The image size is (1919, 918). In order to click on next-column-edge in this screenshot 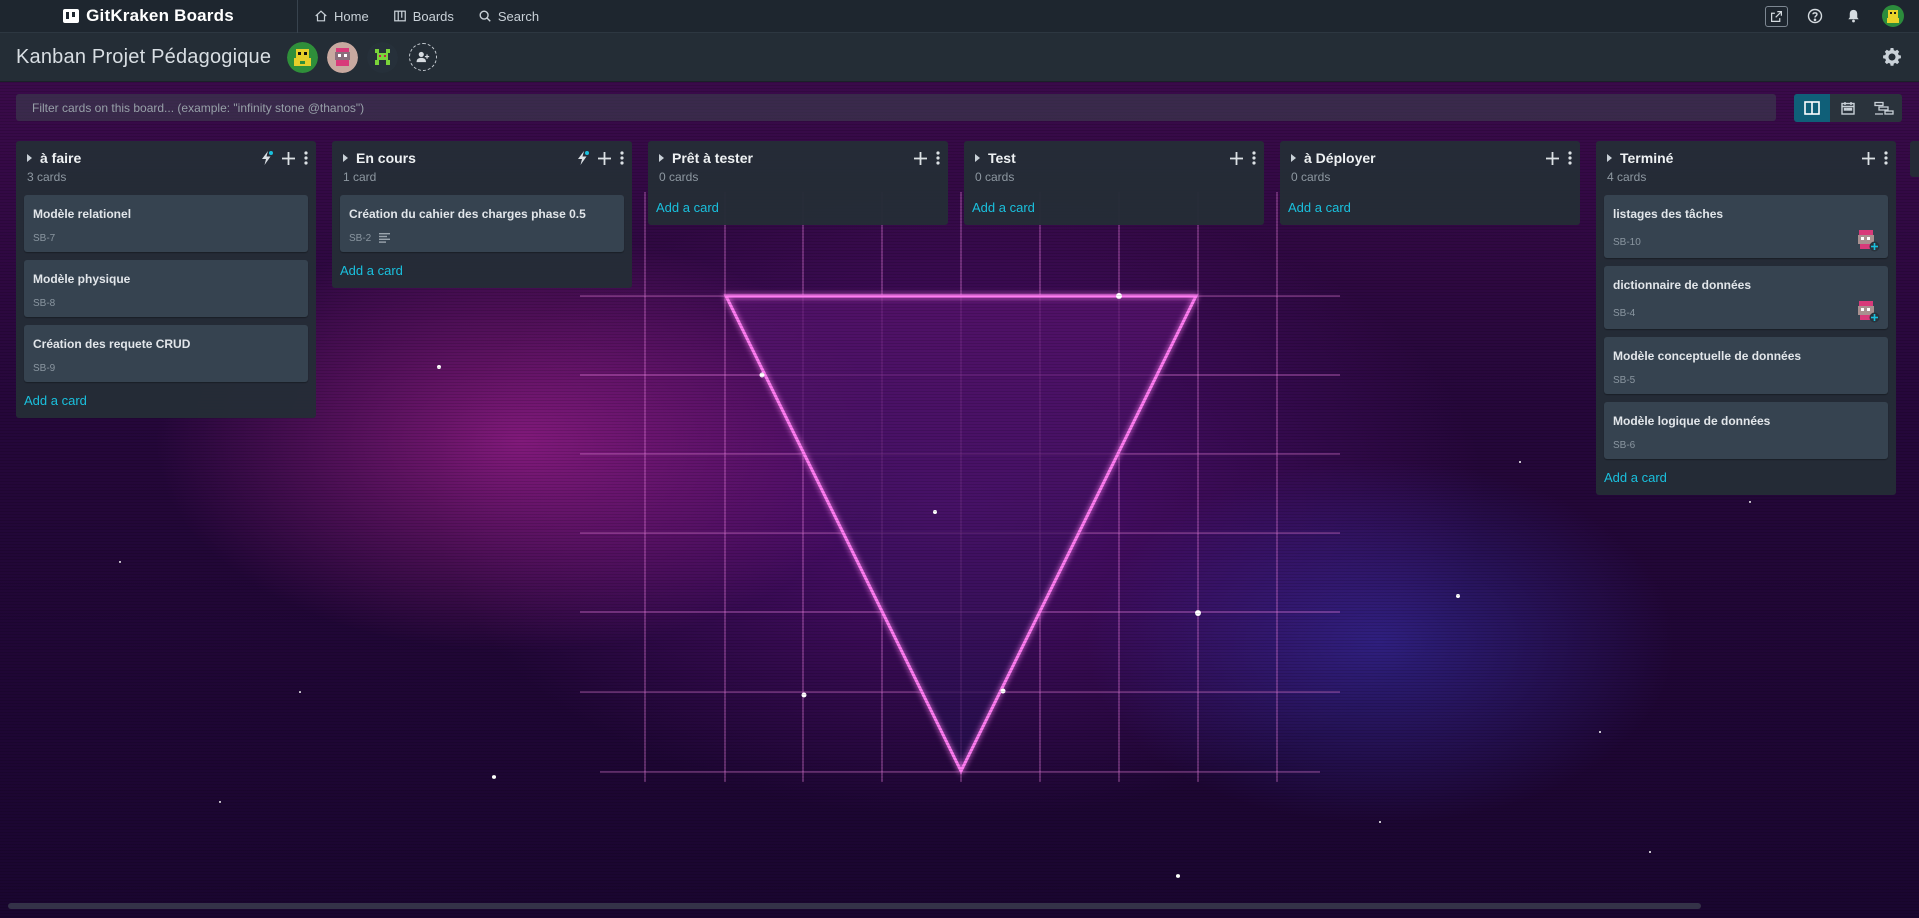, I will do `click(1914, 159)`.